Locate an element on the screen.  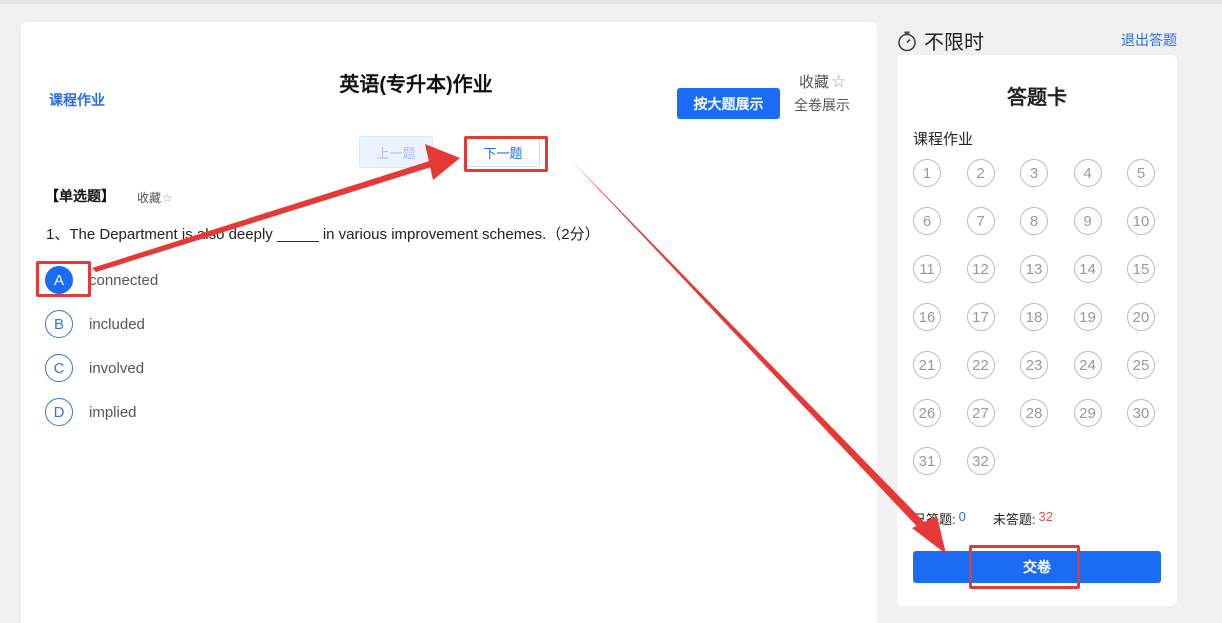
breadcrumb: 课程作业 is located at coordinates (77, 100).